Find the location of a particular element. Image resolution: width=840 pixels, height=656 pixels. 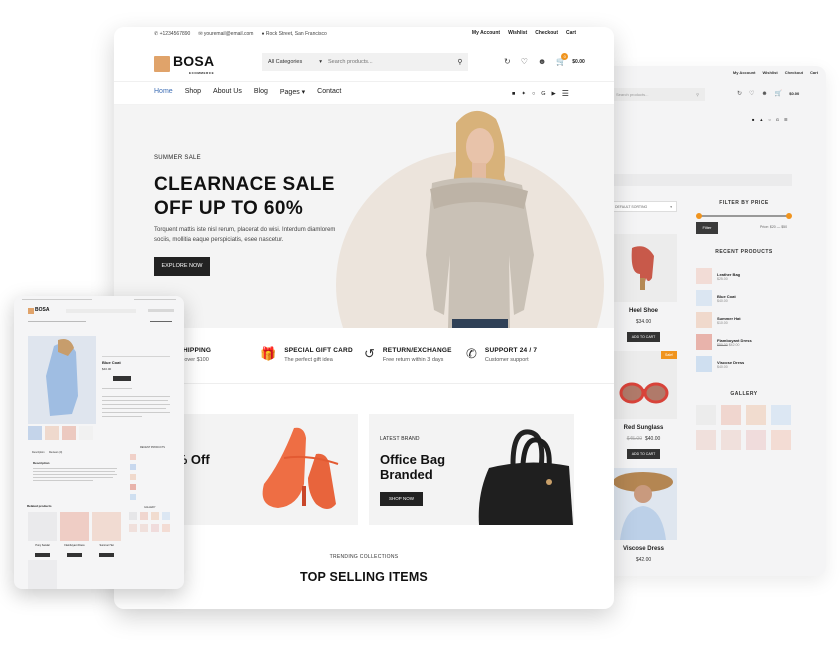

search-input is located at coordinates (390, 62).